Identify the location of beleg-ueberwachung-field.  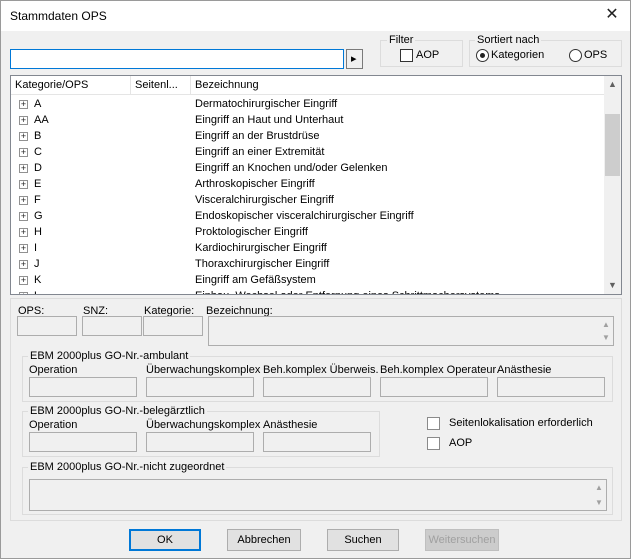
(200, 442).